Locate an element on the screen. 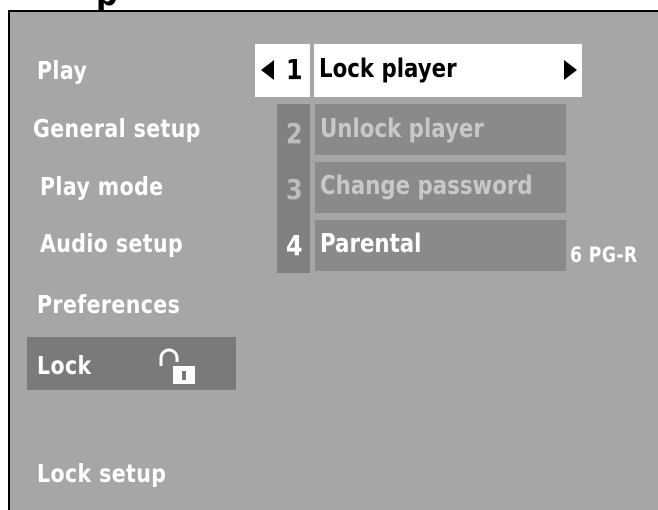 This screenshot has width=658, height=510. menu-item-lock-label: Lock is located at coordinates (64, 365).